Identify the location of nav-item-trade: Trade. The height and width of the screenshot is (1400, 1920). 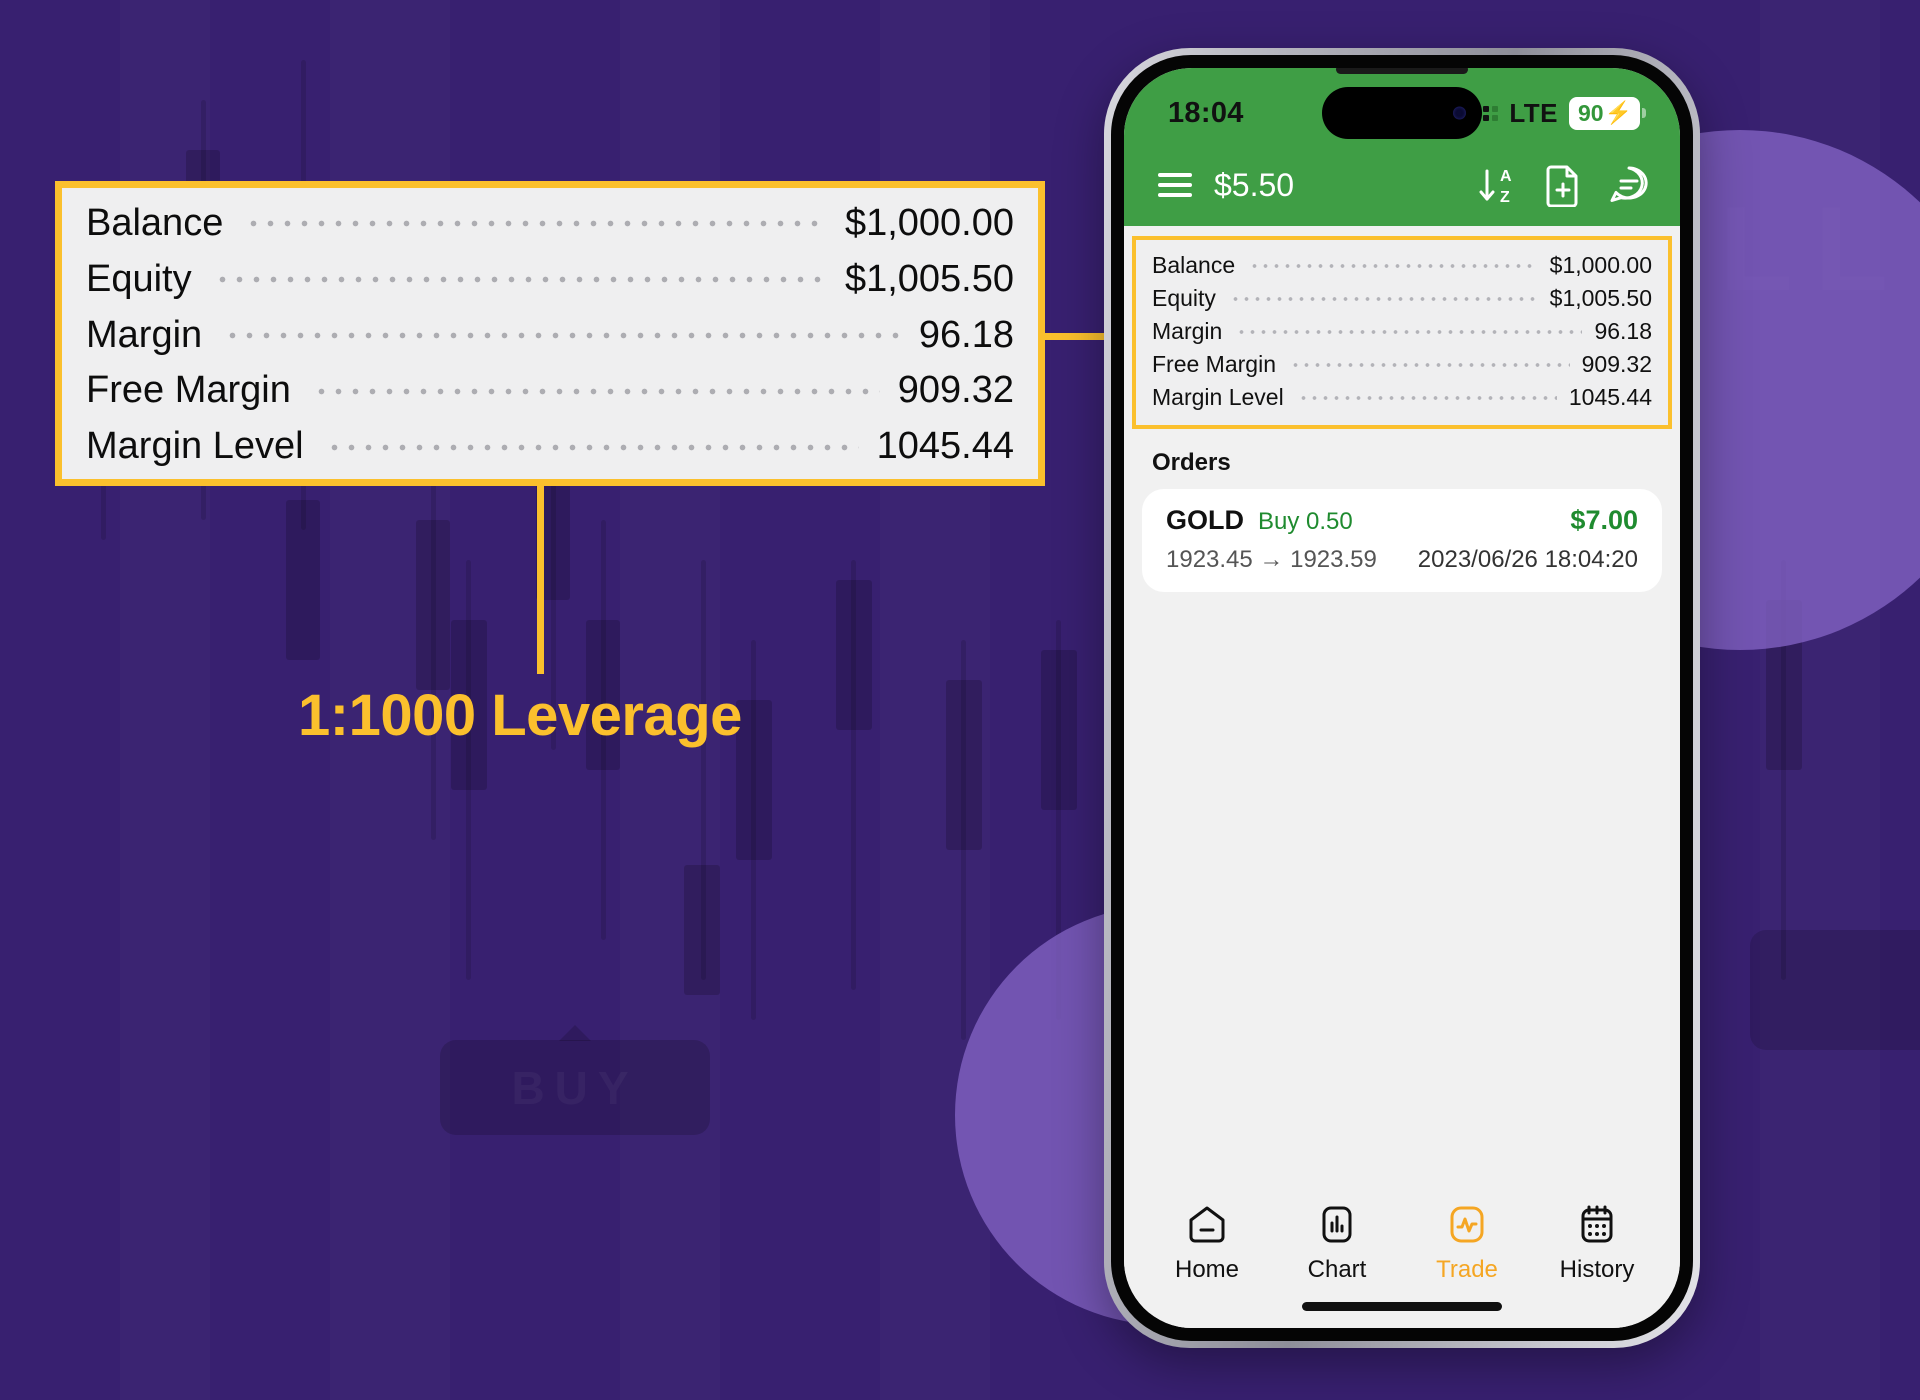
(1467, 1243).